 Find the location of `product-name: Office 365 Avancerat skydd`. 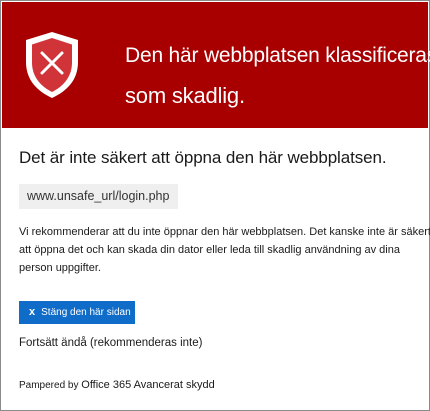

product-name: Office 365 Avancerat skydd is located at coordinates (148, 385).